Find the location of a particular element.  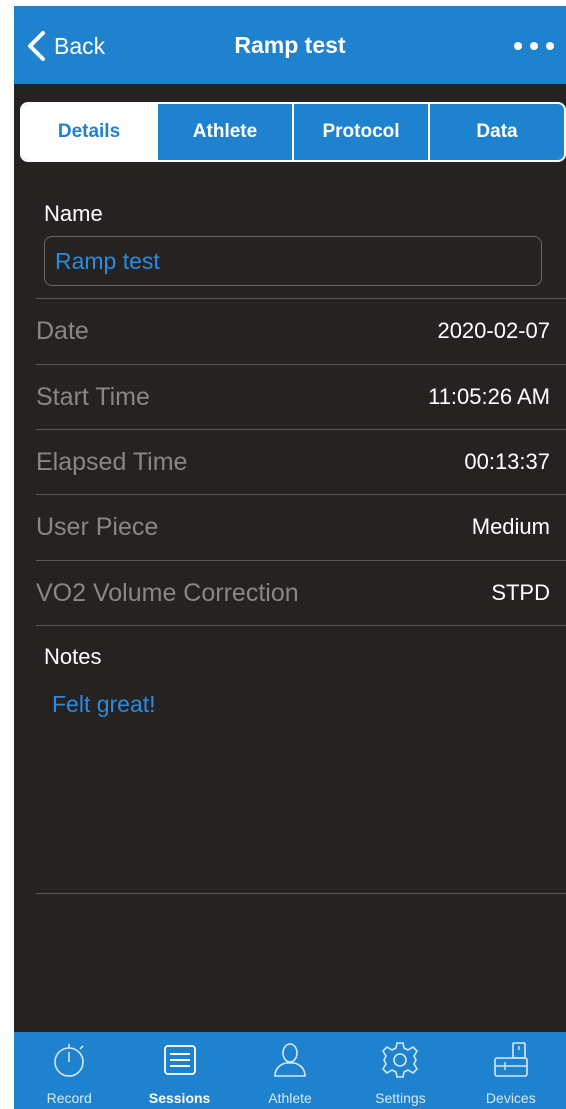

tab-bar: Record Sessions Athlete Settings Devices is located at coordinates (290, 1070).